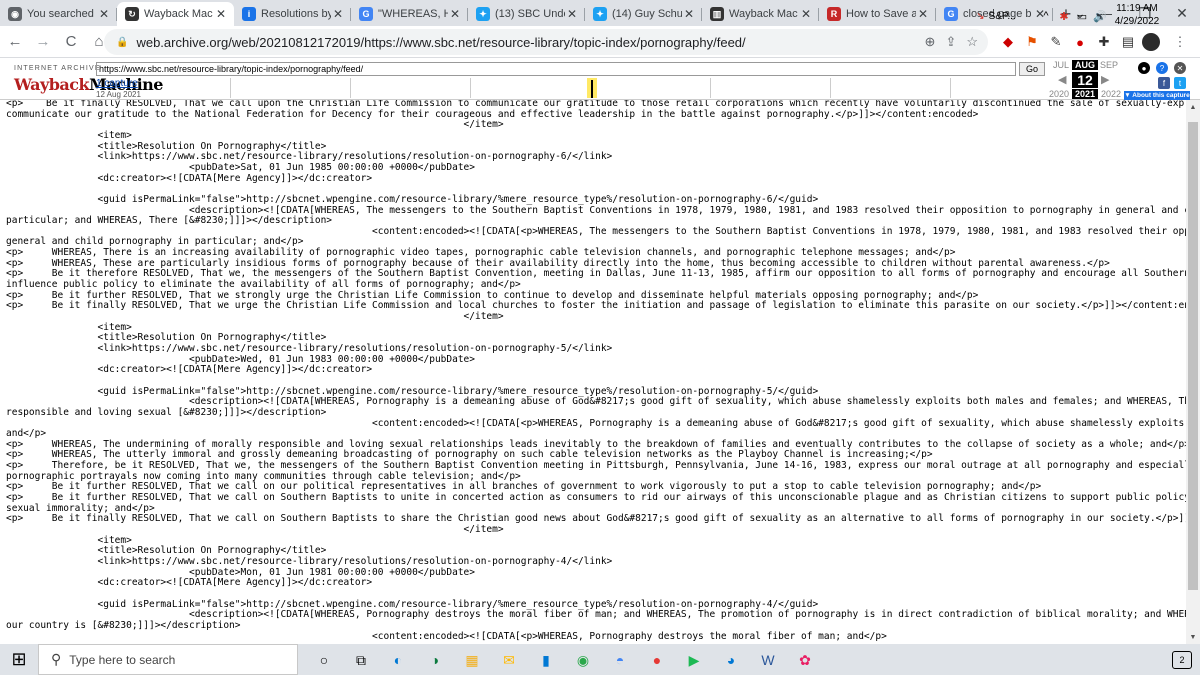  What do you see at coordinates (600, 88) in the screenshot?
I see `capture-sparkline` at bounding box center [600, 88].